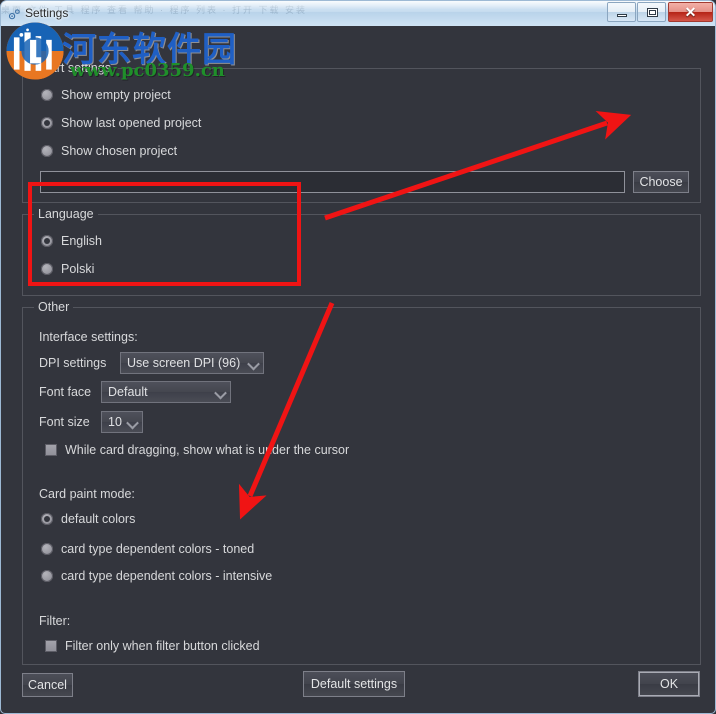  Describe the element at coordinates (158, 549) in the screenshot. I see `radio-label: card type dependent colors - toned` at that location.